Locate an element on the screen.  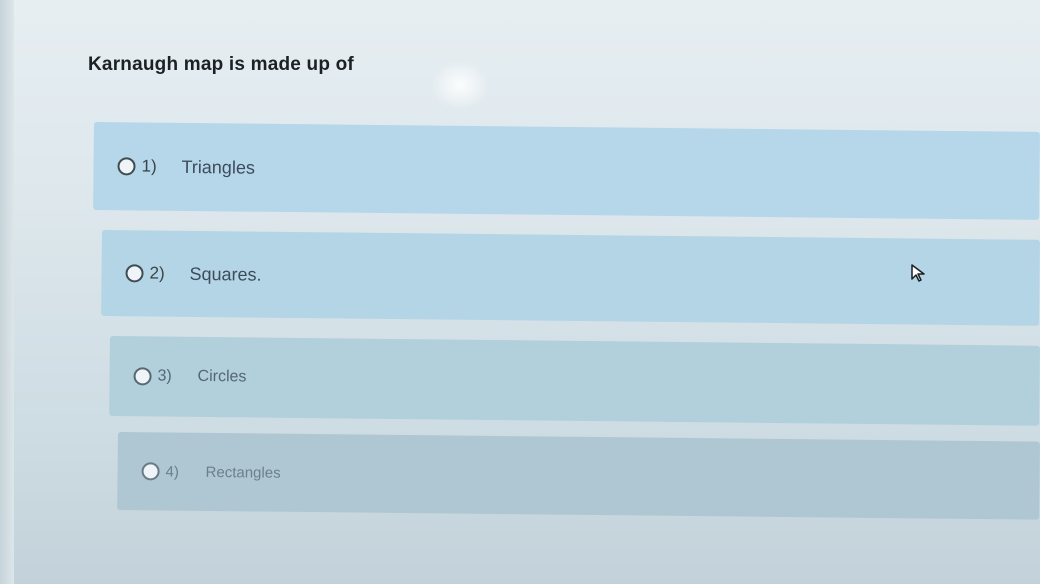
option-label: Rectangles is located at coordinates (243, 472).